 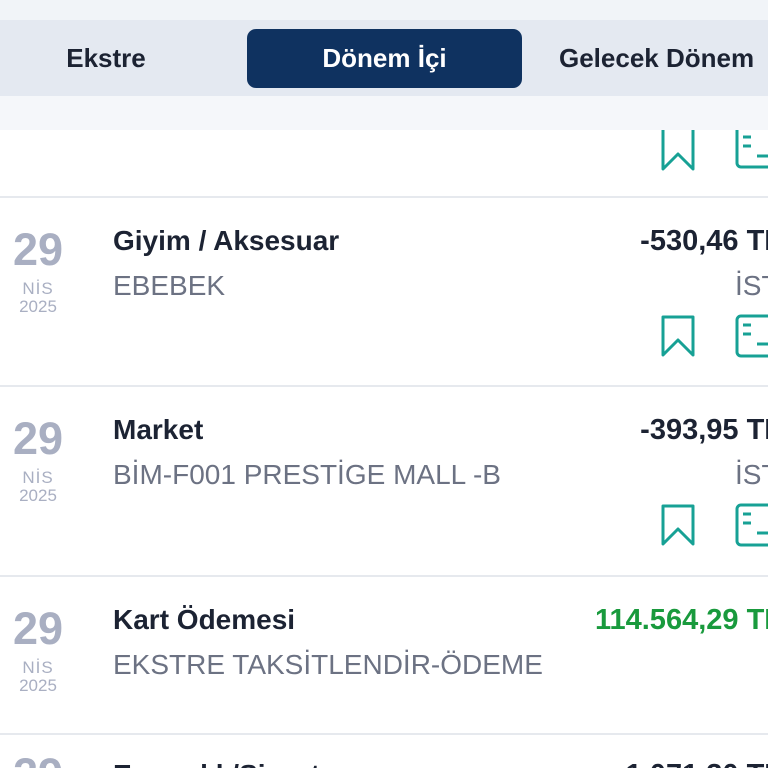 What do you see at coordinates (224, 763) in the screenshot?
I see `transaction-category: Eczacılık/Sigorta` at bounding box center [224, 763].